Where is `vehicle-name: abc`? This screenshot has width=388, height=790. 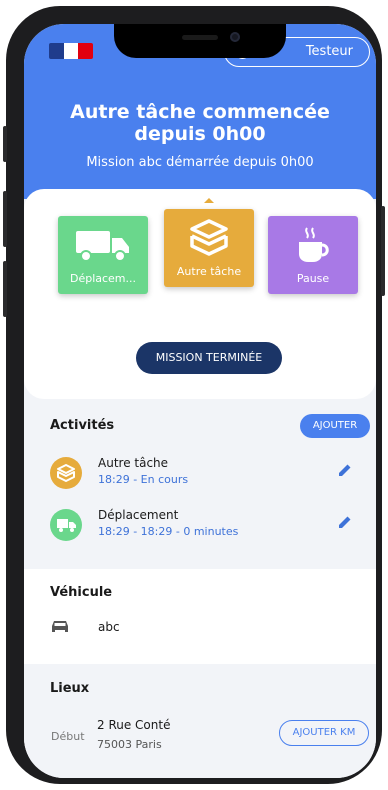 vehicle-name: abc is located at coordinates (109, 627).